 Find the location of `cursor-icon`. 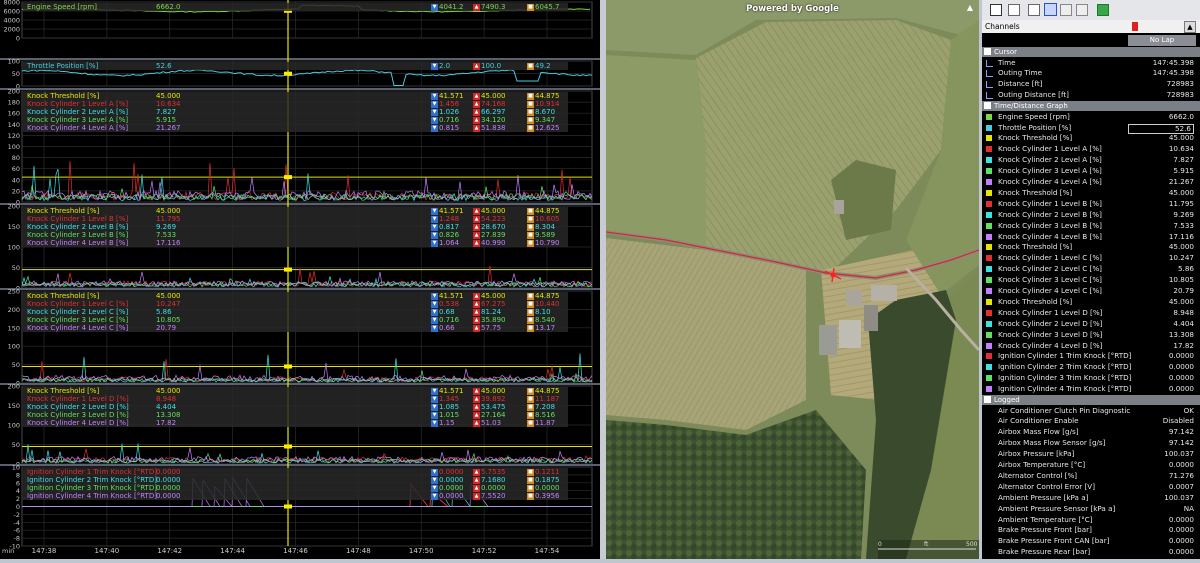

cursor-icon is located at coordinates (989, 96).